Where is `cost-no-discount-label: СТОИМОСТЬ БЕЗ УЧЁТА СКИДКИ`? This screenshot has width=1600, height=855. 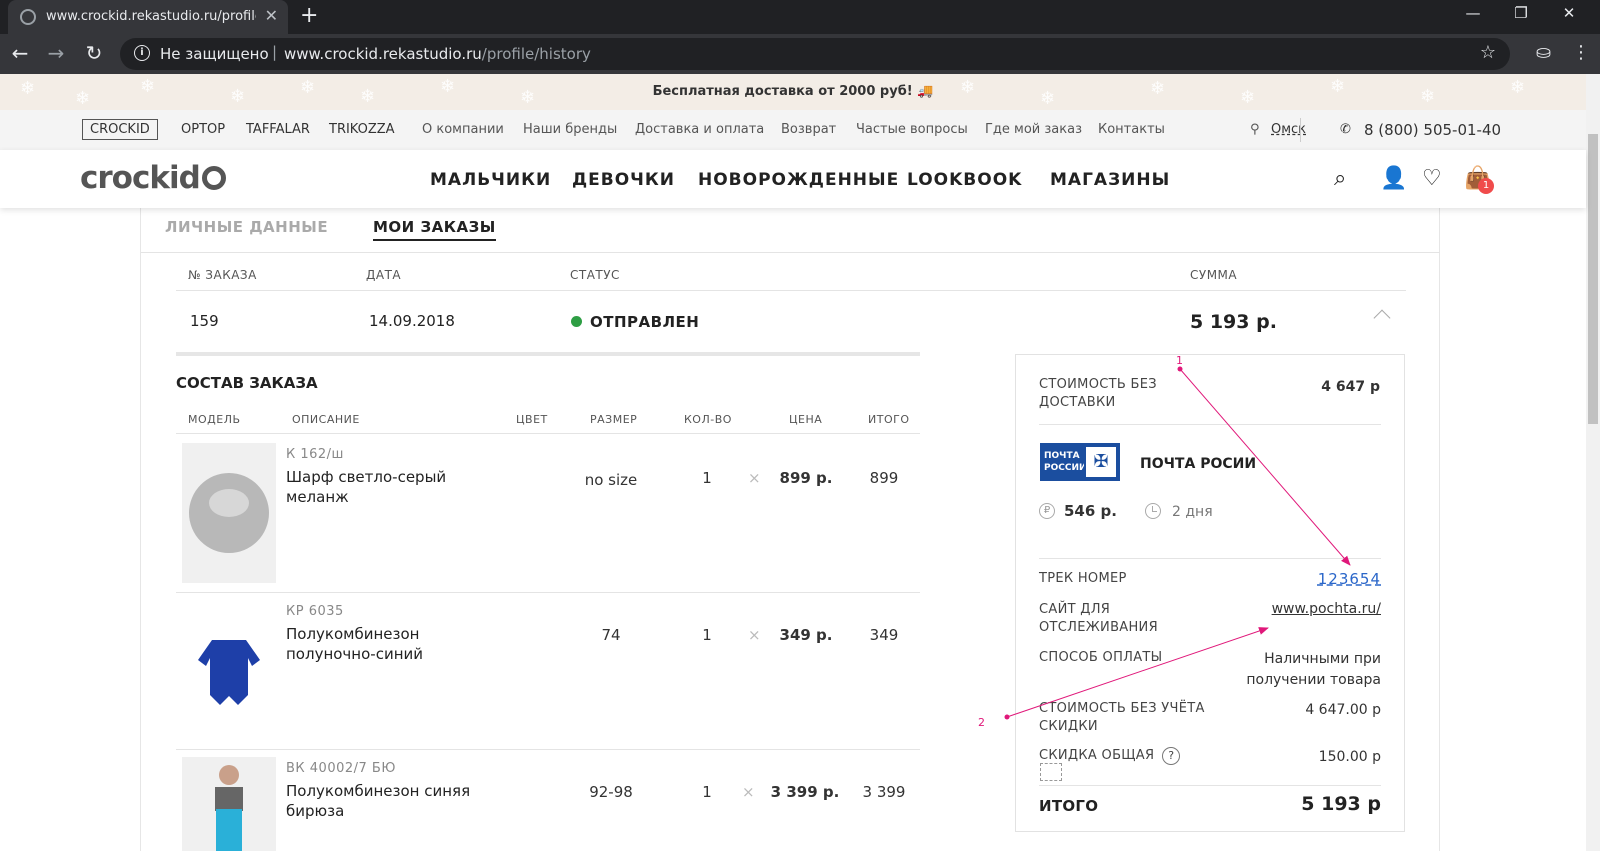
cost-no-discount-label: СТОИМОСТЬ БЕЗ УЧЁТА СКИДКИ is located at coordinates (1122, 717).